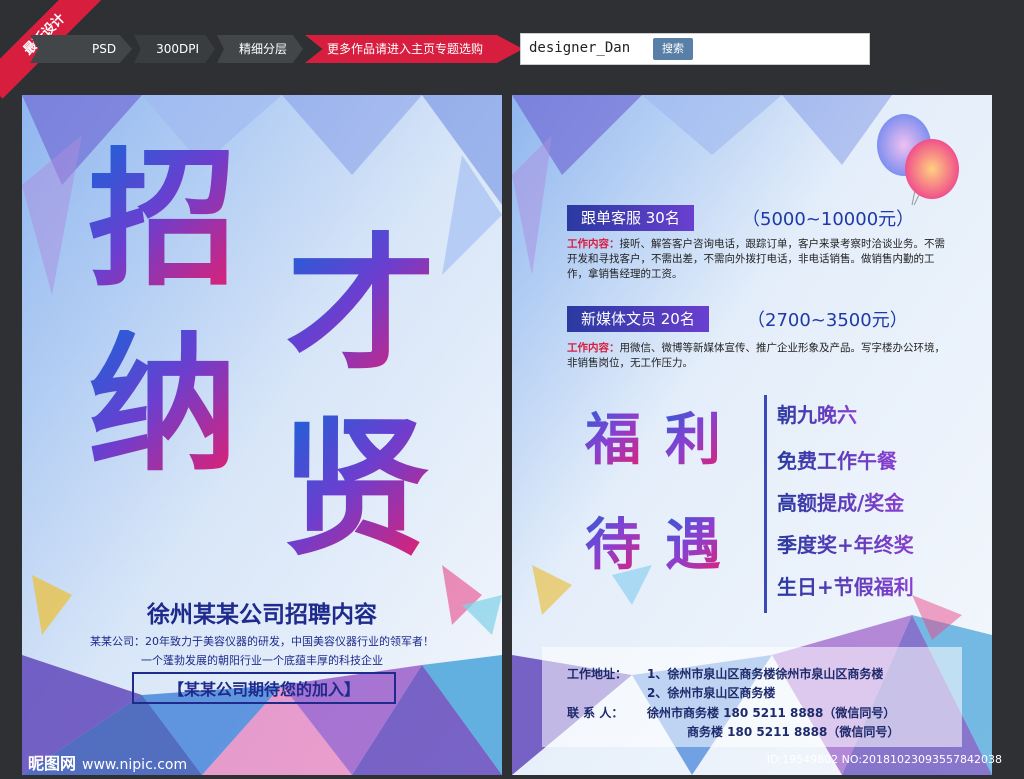 Image resolution: width=1024 pixels, height=779 pixels. Describe the element at coordinates (355, 490) in the screenshot. I see `headline-char-xian: 贤` at that location.